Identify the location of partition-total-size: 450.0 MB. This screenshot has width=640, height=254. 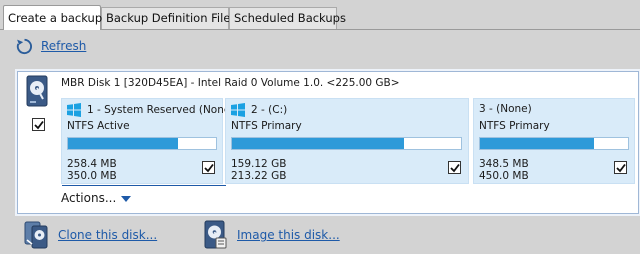
(504, 176).